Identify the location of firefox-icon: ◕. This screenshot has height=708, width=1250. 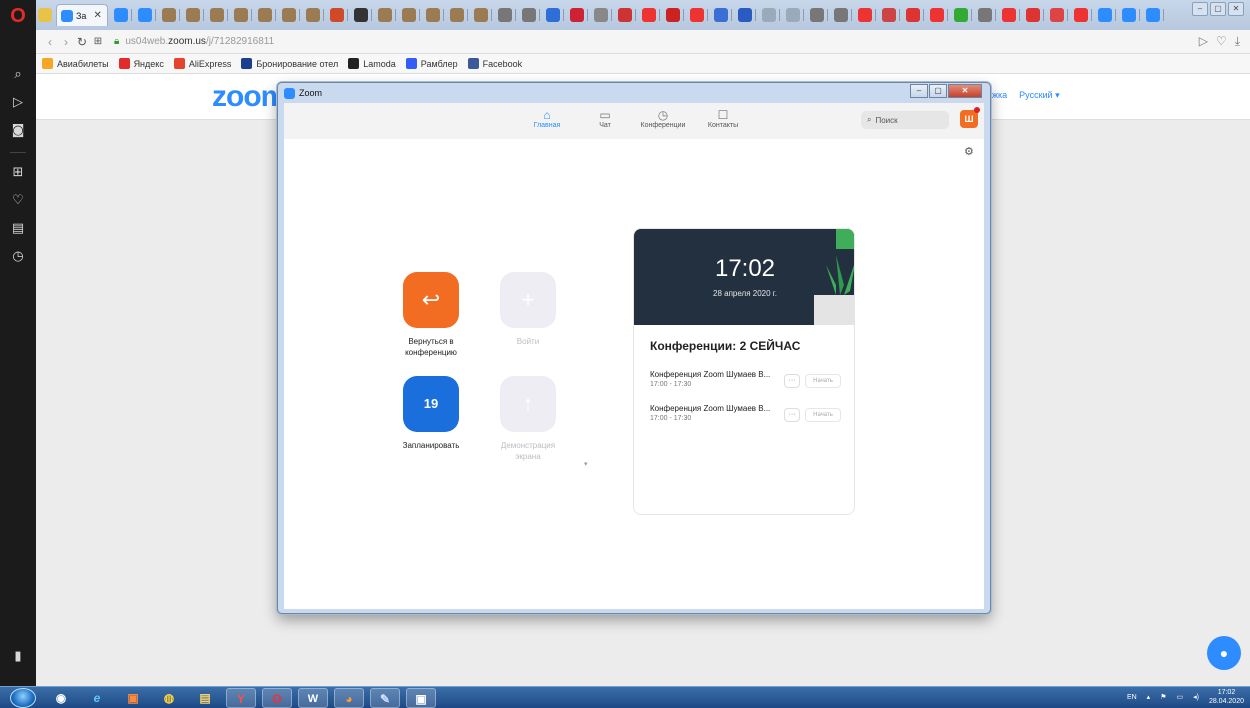
(349, 698).